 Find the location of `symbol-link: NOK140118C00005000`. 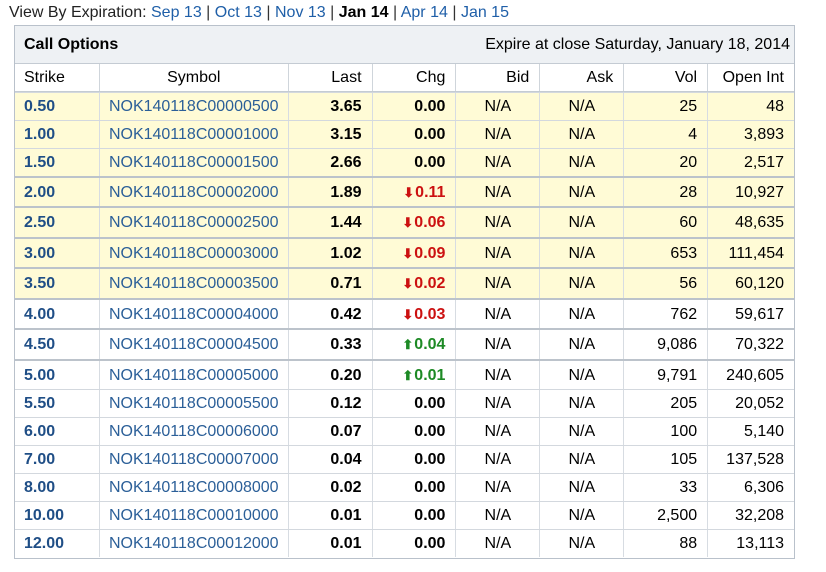

symbol-link: NOK140118C00005000 is located at coordinates (193, 375).